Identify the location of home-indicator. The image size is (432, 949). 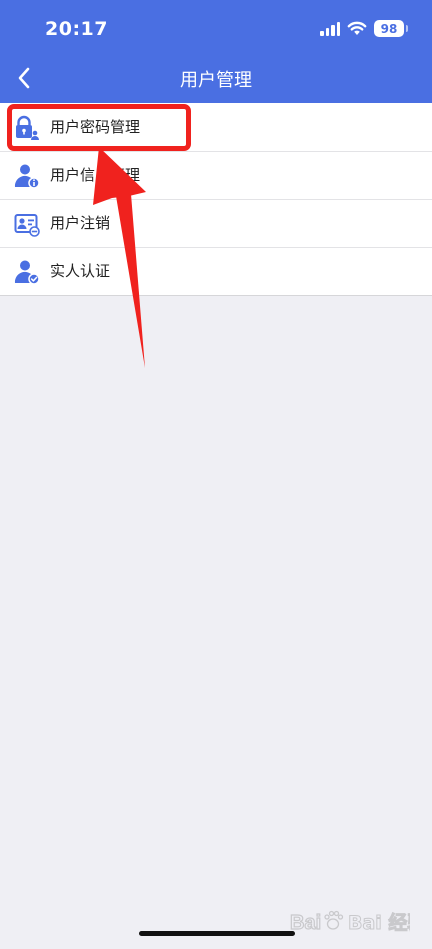
(217, 933).